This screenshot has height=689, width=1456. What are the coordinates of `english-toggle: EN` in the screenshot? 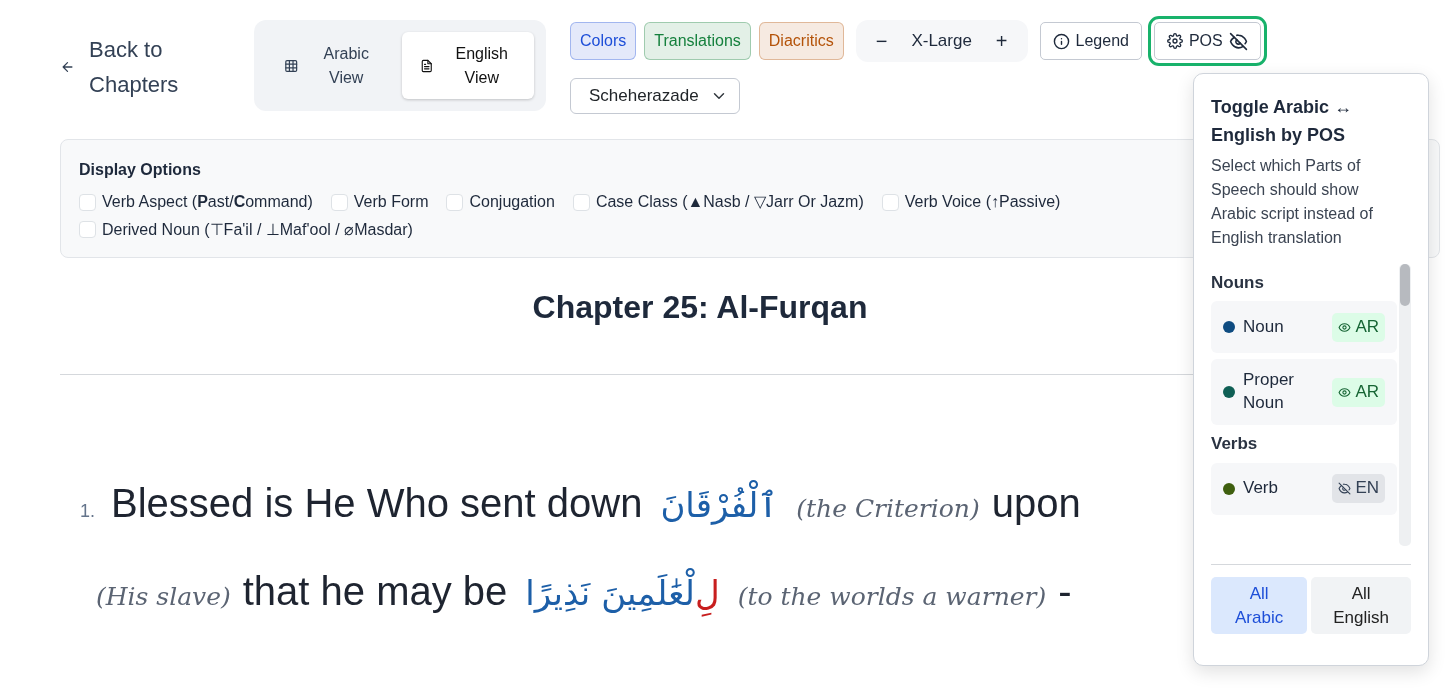 It's located at (1358, 489).